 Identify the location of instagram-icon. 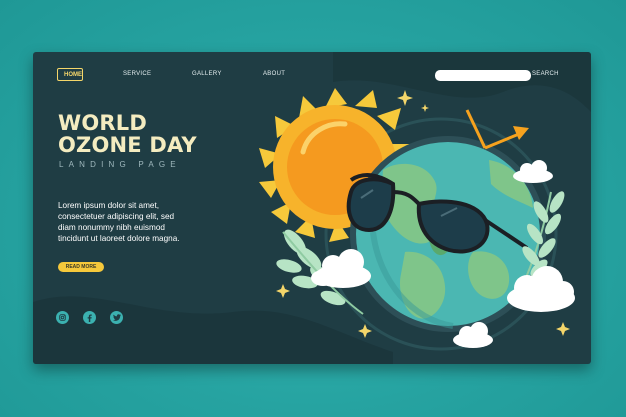
(62, 317).